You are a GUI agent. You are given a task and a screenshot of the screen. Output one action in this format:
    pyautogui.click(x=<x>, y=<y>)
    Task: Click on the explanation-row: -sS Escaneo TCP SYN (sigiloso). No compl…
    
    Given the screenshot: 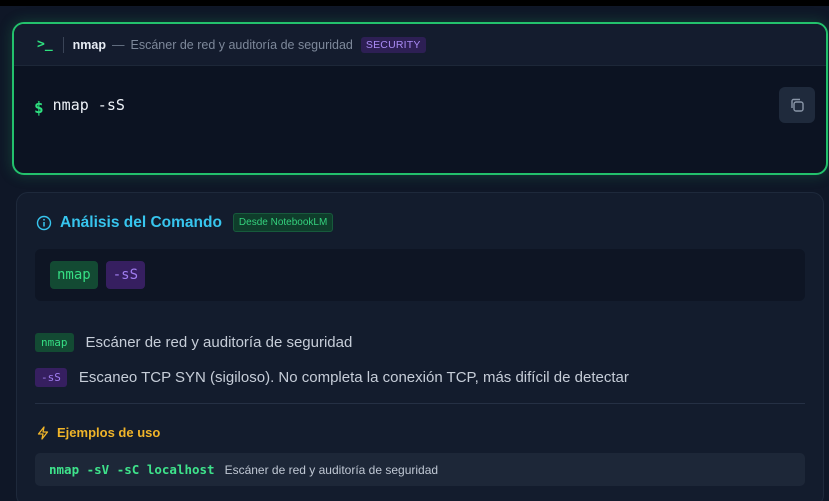 What is the action you would take?
    pyautogui.click(x=332, y=377)
    